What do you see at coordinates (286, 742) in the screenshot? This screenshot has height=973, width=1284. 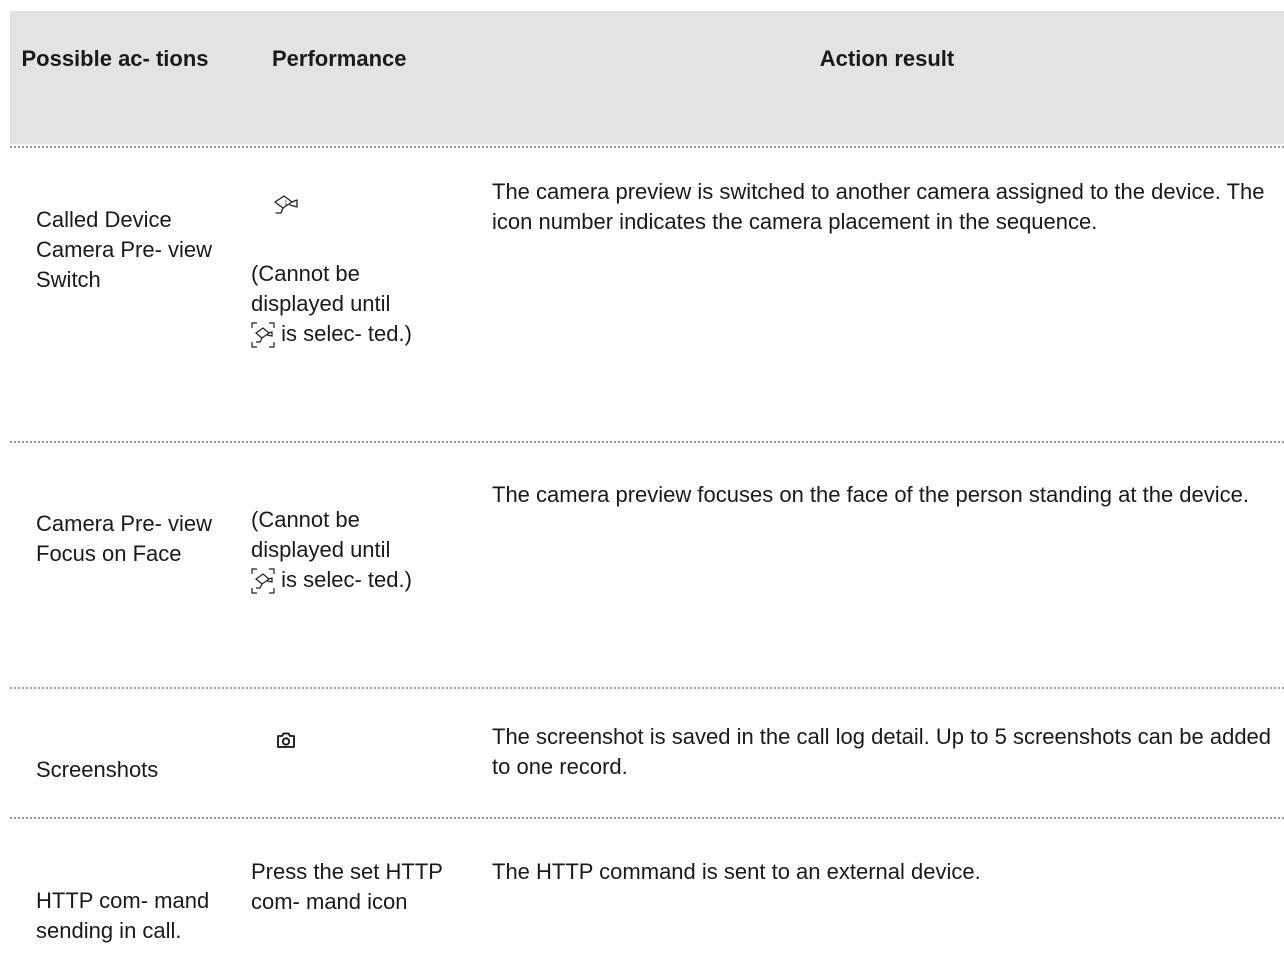 I see `screenshot-camera-icon` at bounding box center [286, 742].